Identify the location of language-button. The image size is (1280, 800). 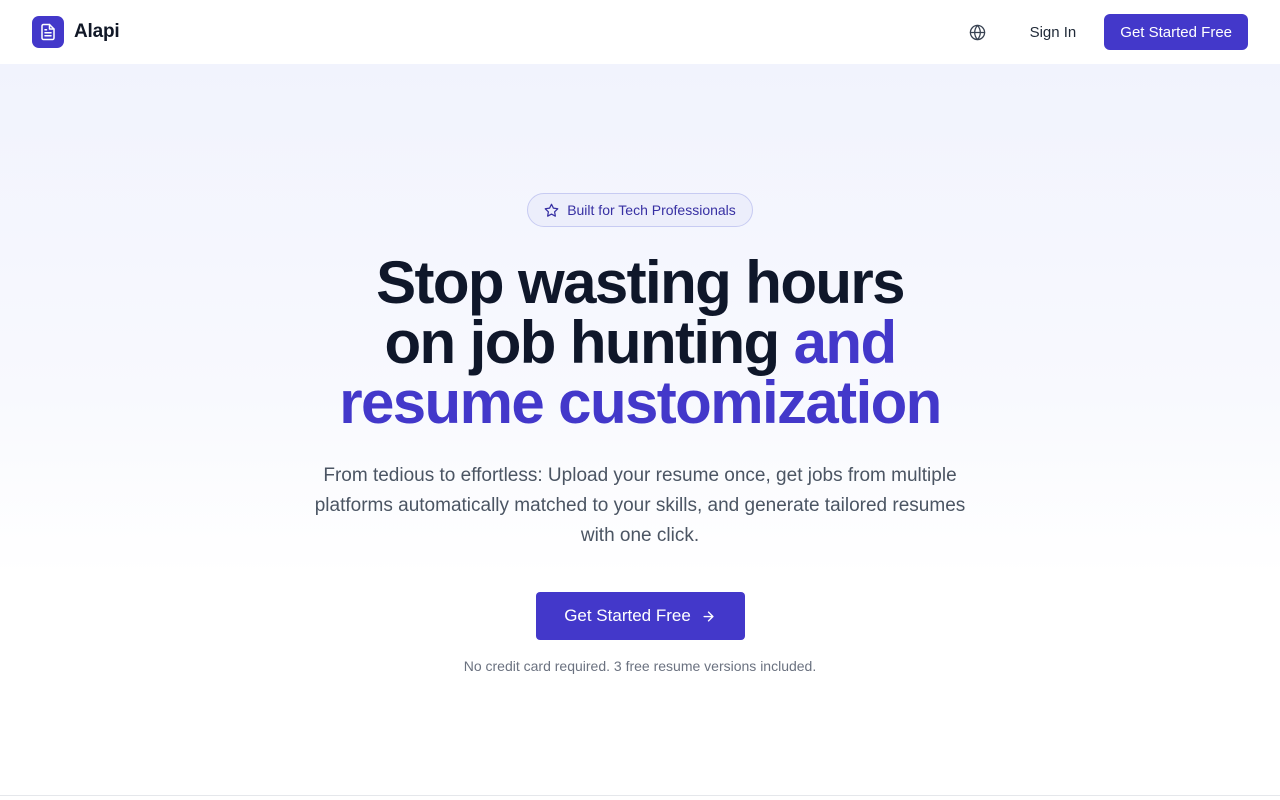
(978, 32).